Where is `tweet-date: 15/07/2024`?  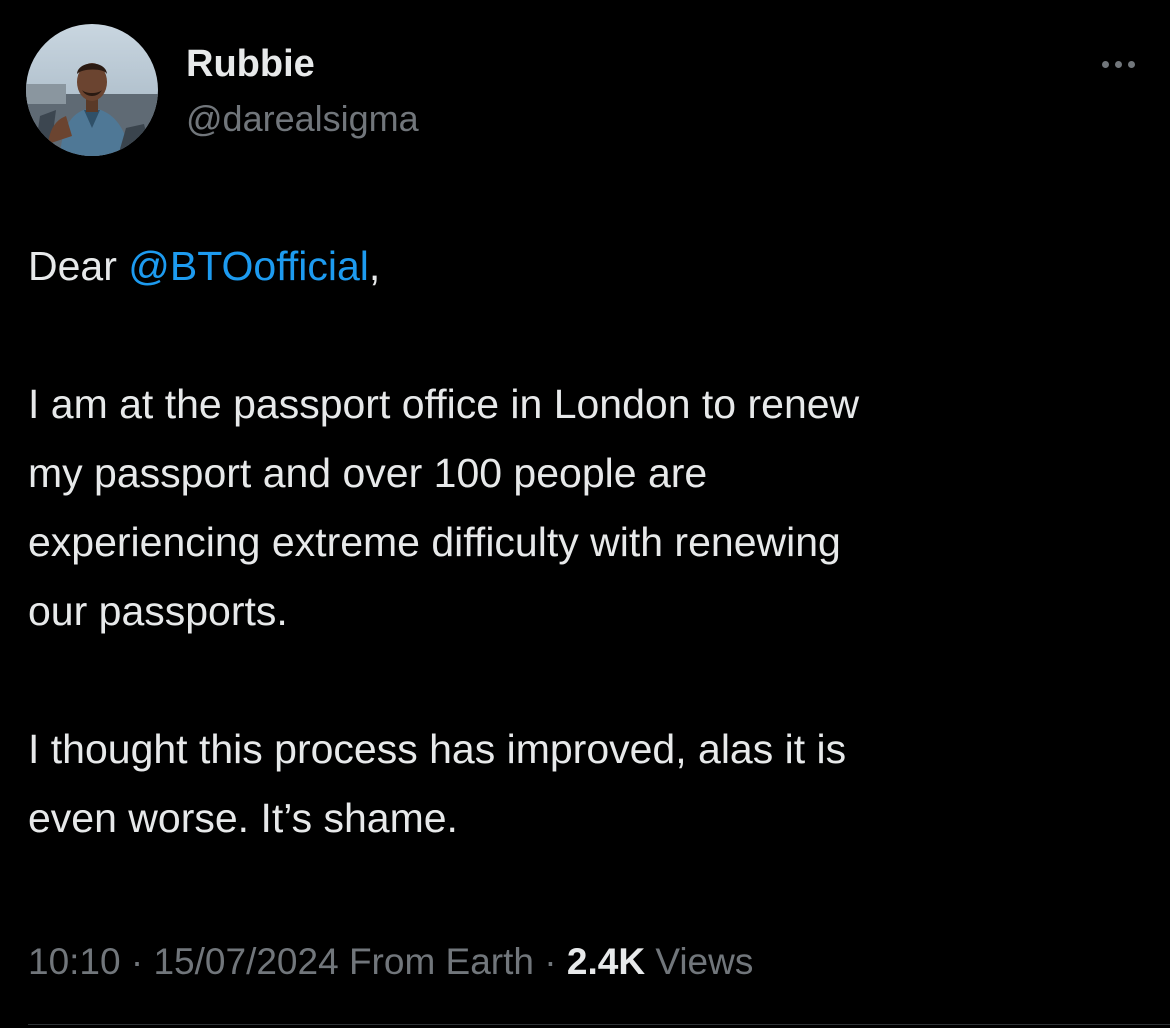
tweet-date: 15/07/2024 is located at coordinates (245, 961).